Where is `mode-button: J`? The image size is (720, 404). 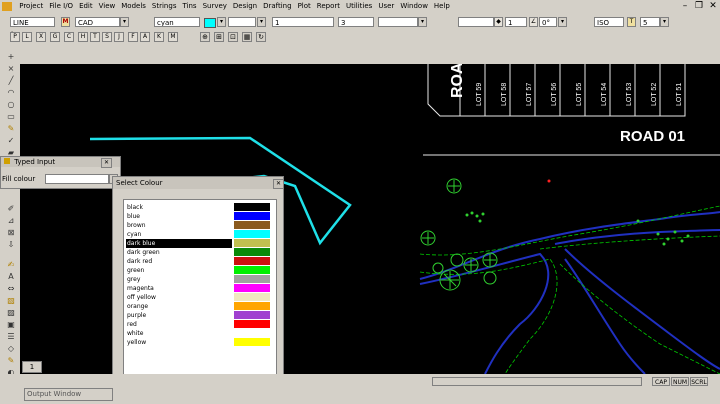 mode-button: J is located at coordinates (119, 37).